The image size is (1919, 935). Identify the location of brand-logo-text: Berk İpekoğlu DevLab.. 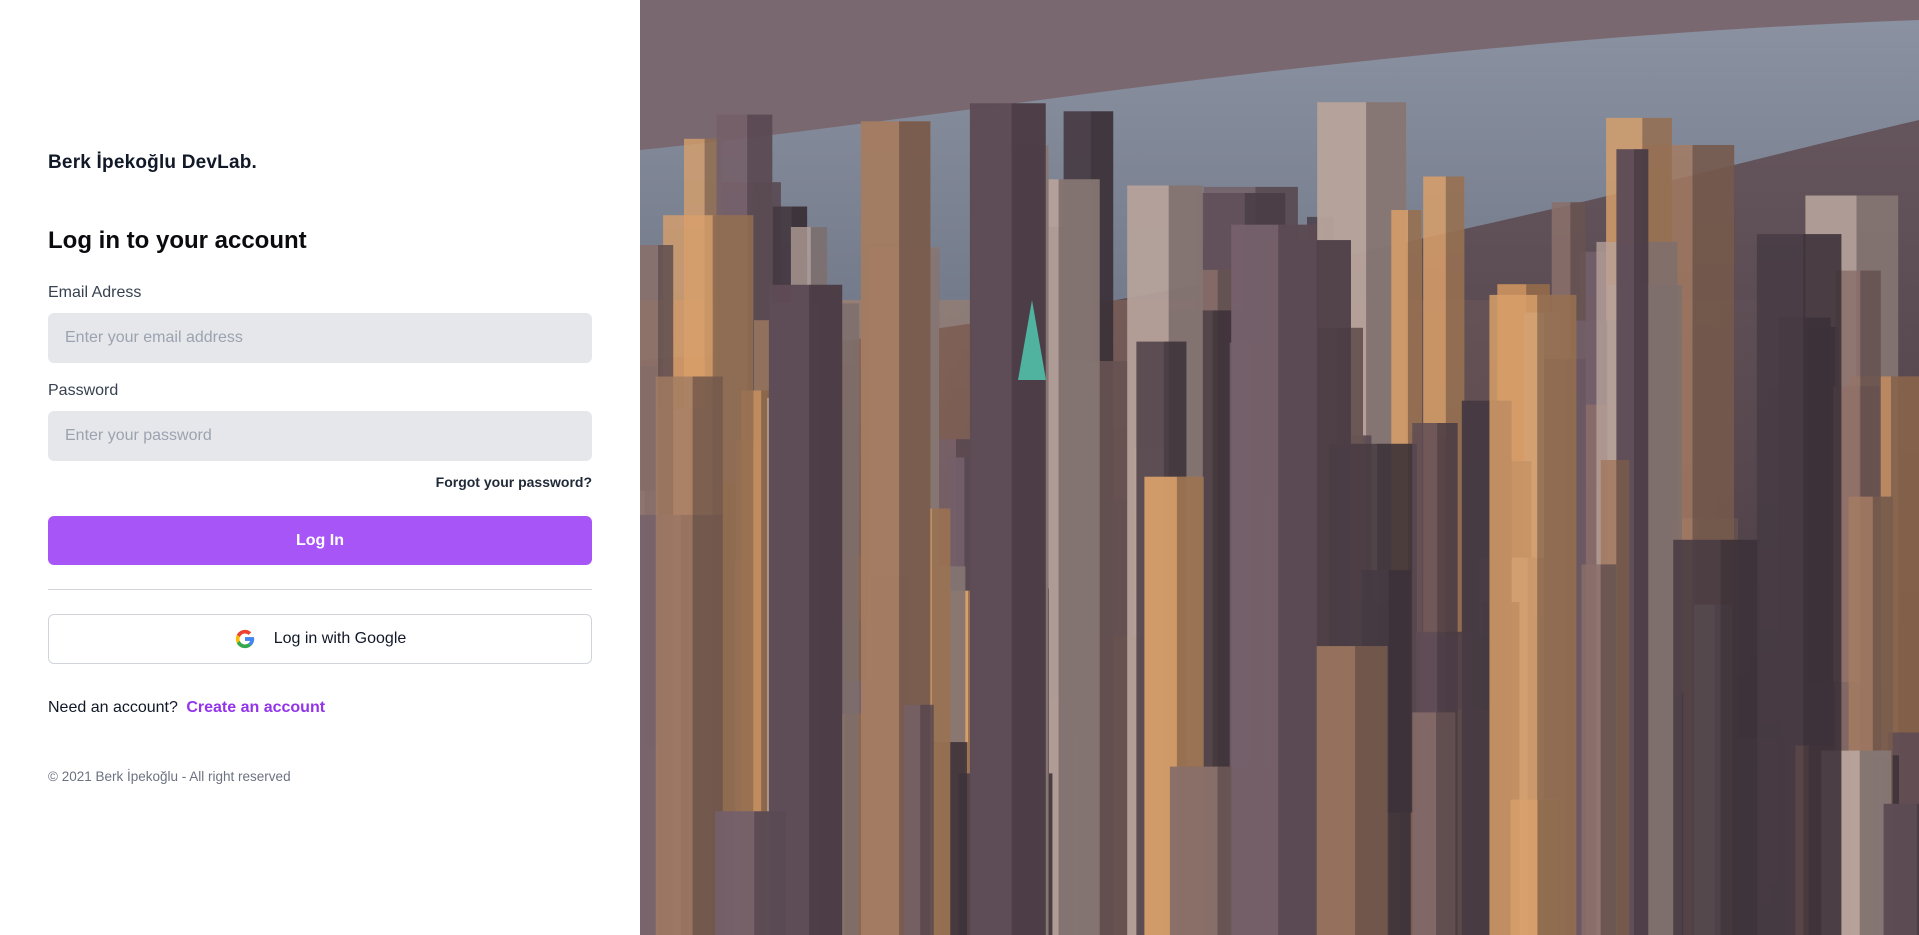
(153, 162).